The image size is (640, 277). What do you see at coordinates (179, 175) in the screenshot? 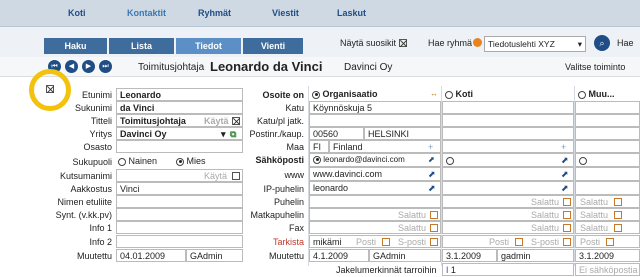
I see `nickname-field: Käytä` at bounding box center [179, 175].